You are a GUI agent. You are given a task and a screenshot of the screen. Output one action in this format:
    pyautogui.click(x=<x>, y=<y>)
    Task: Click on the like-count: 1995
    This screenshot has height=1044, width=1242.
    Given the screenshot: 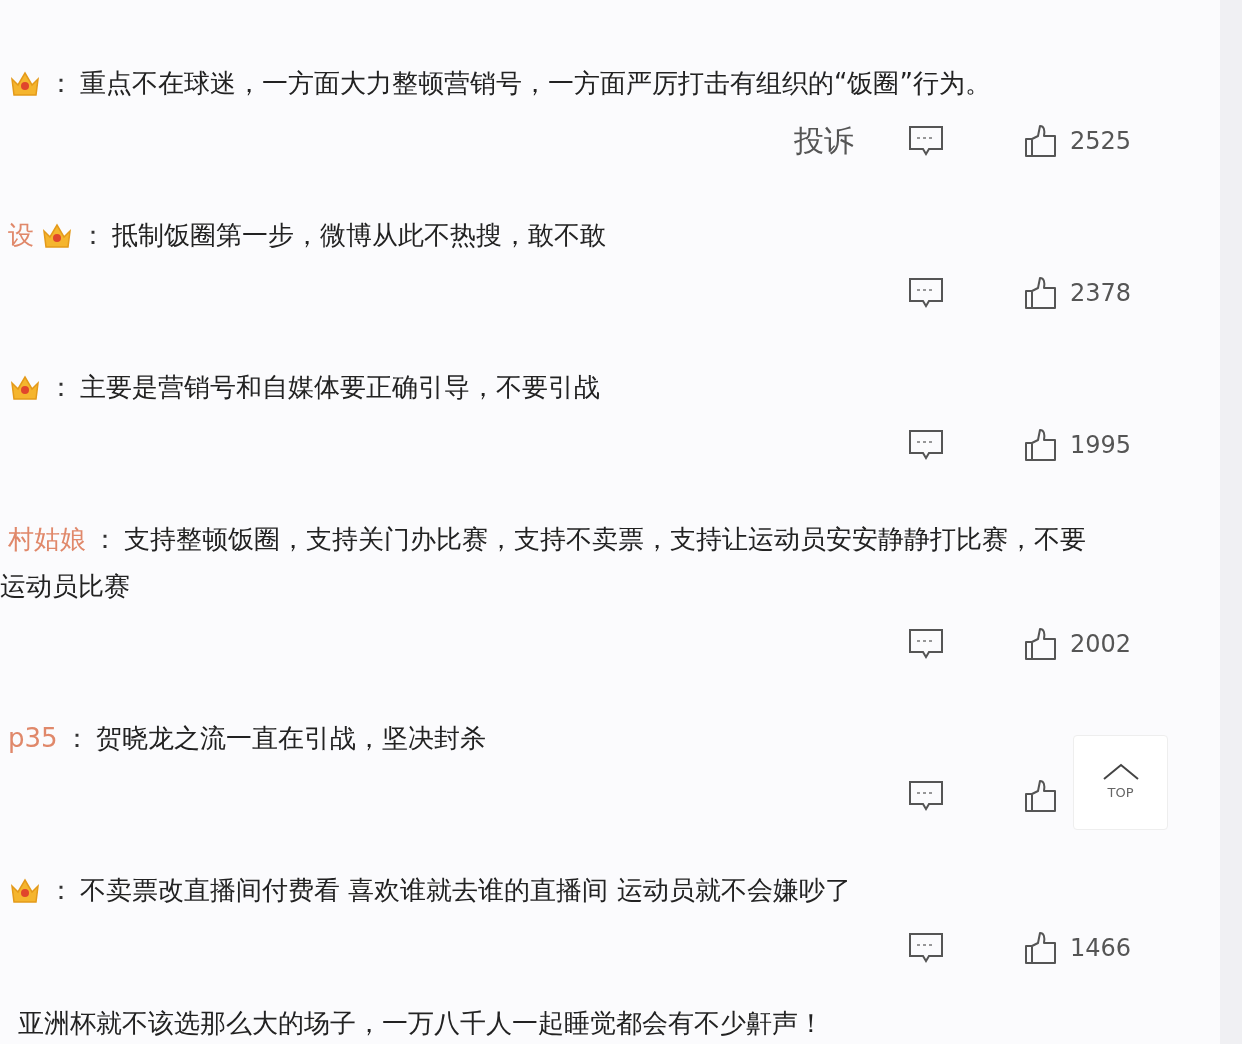 What is the action you would take?
    pyautogui.click(x=1100, y=445)
    